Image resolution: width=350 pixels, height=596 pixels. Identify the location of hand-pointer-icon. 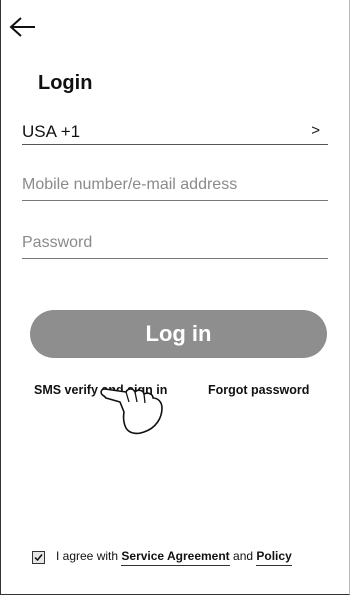
(131, 411).